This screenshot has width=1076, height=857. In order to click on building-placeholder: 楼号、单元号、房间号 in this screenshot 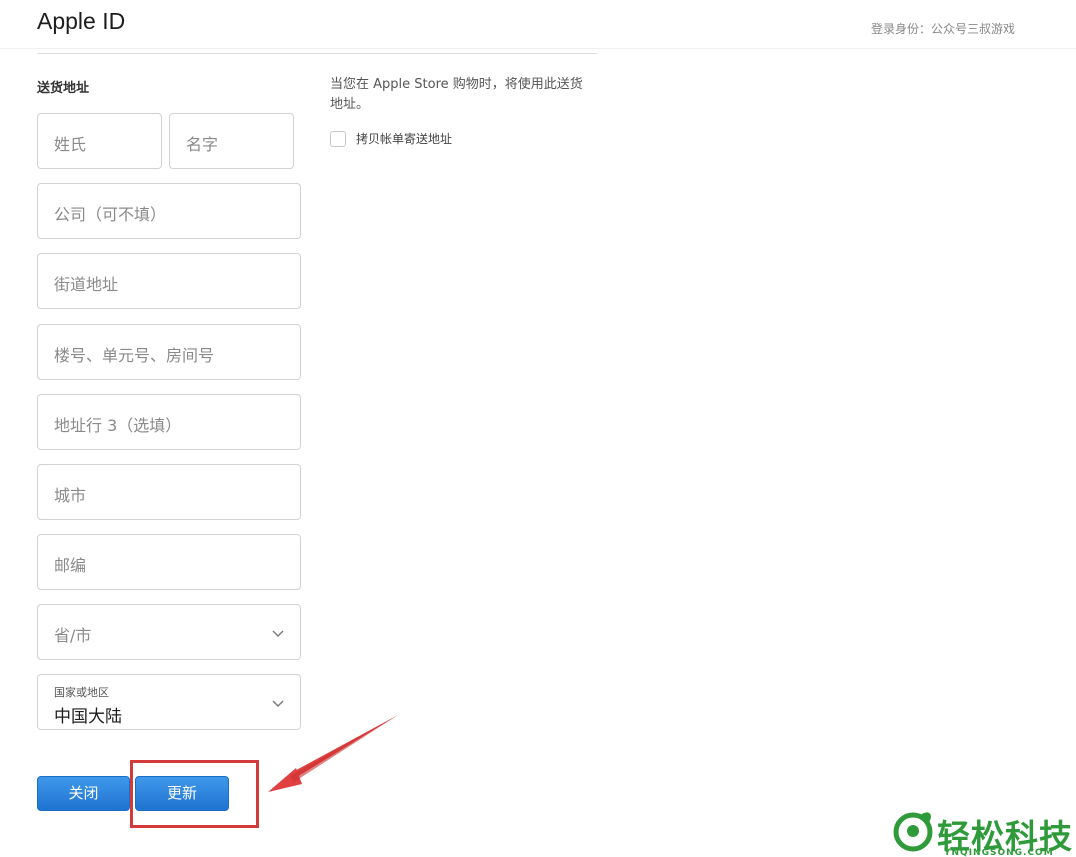, I will do `click(134, 355)`.